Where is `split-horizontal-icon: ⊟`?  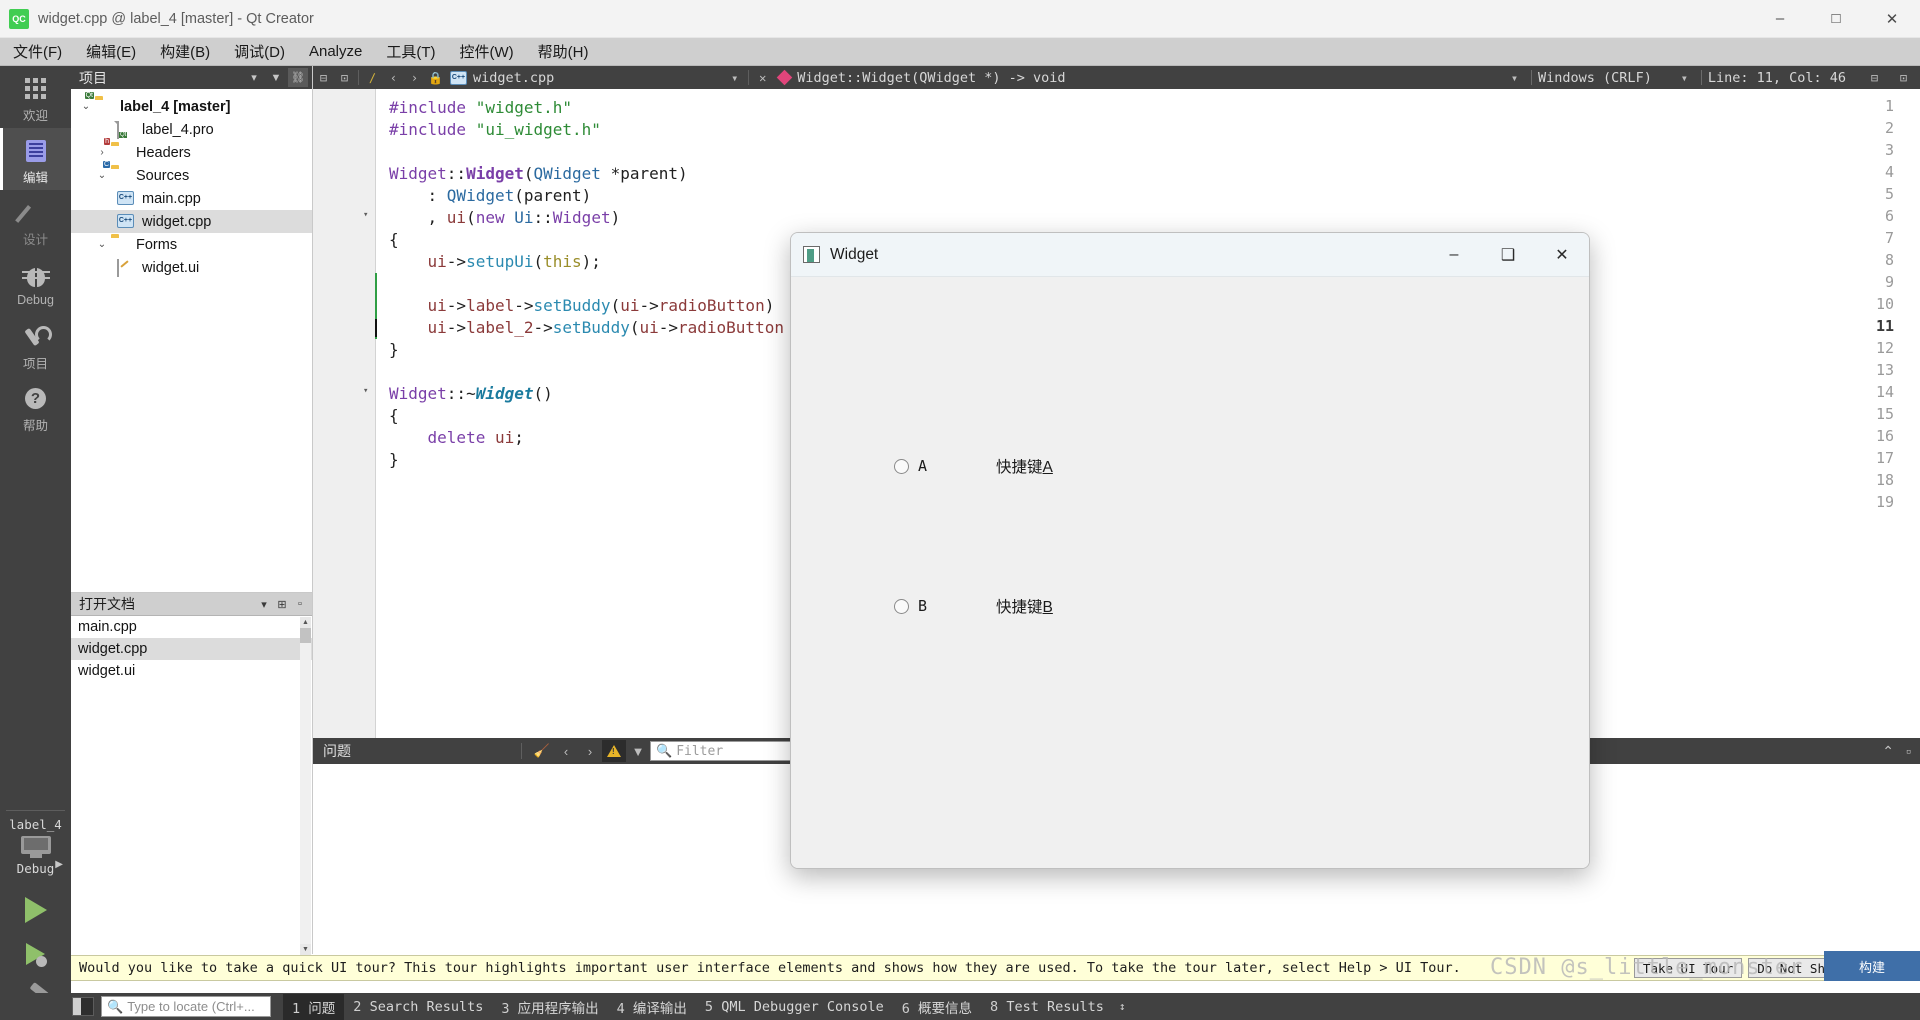 split-horizontal-icon: ⊟ is located at coordinates (323, 77).